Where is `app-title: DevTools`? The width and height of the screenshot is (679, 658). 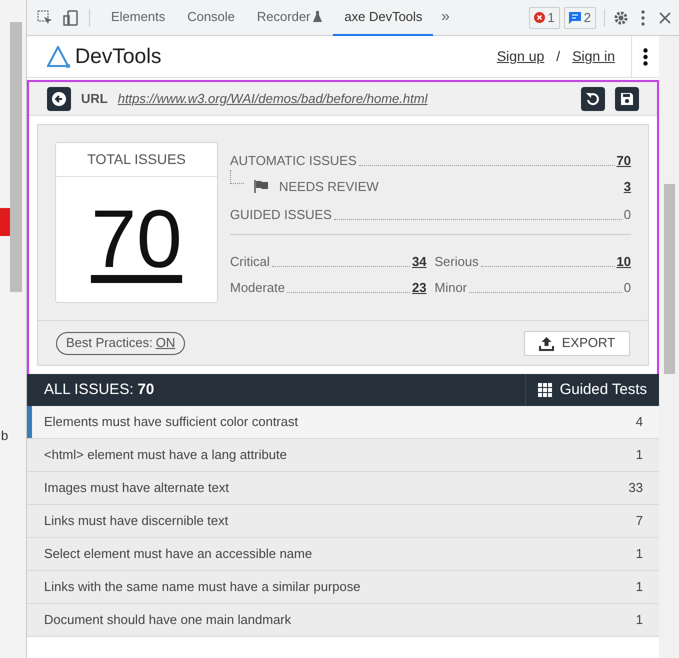
app-title: DevTools is located at coordinates (118, 57).